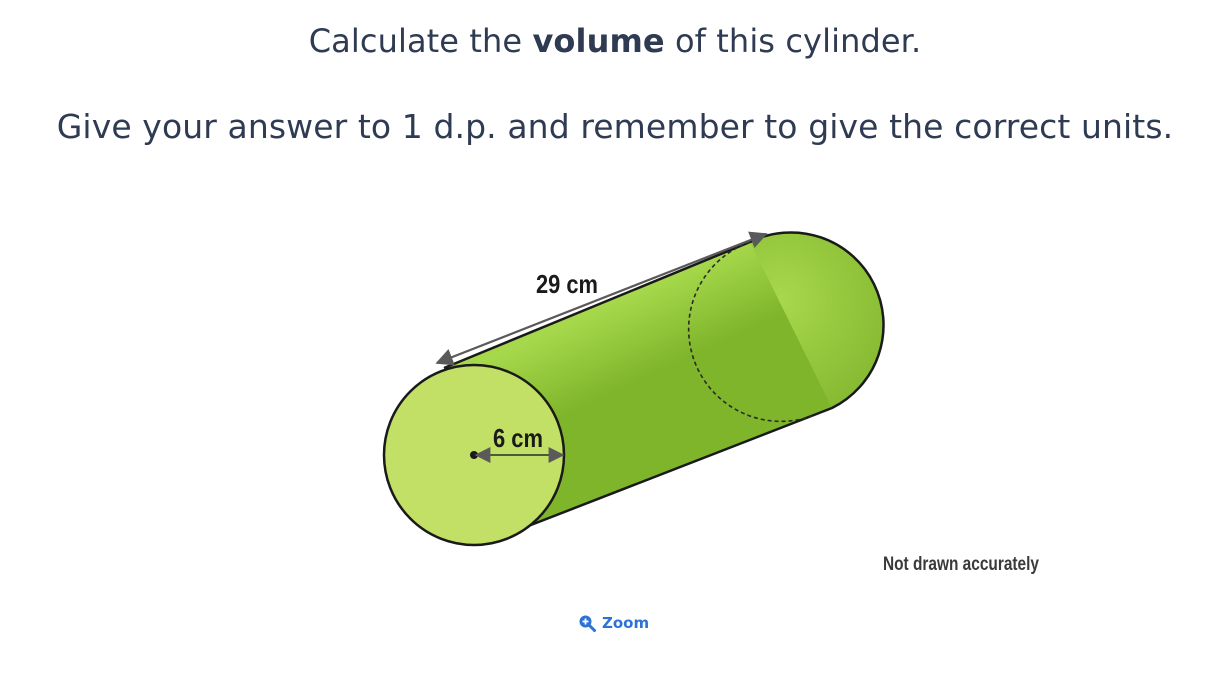  Describe the element at coordinates (587, 623) in the screenshot. I see `zoom-in-icon` at that location.